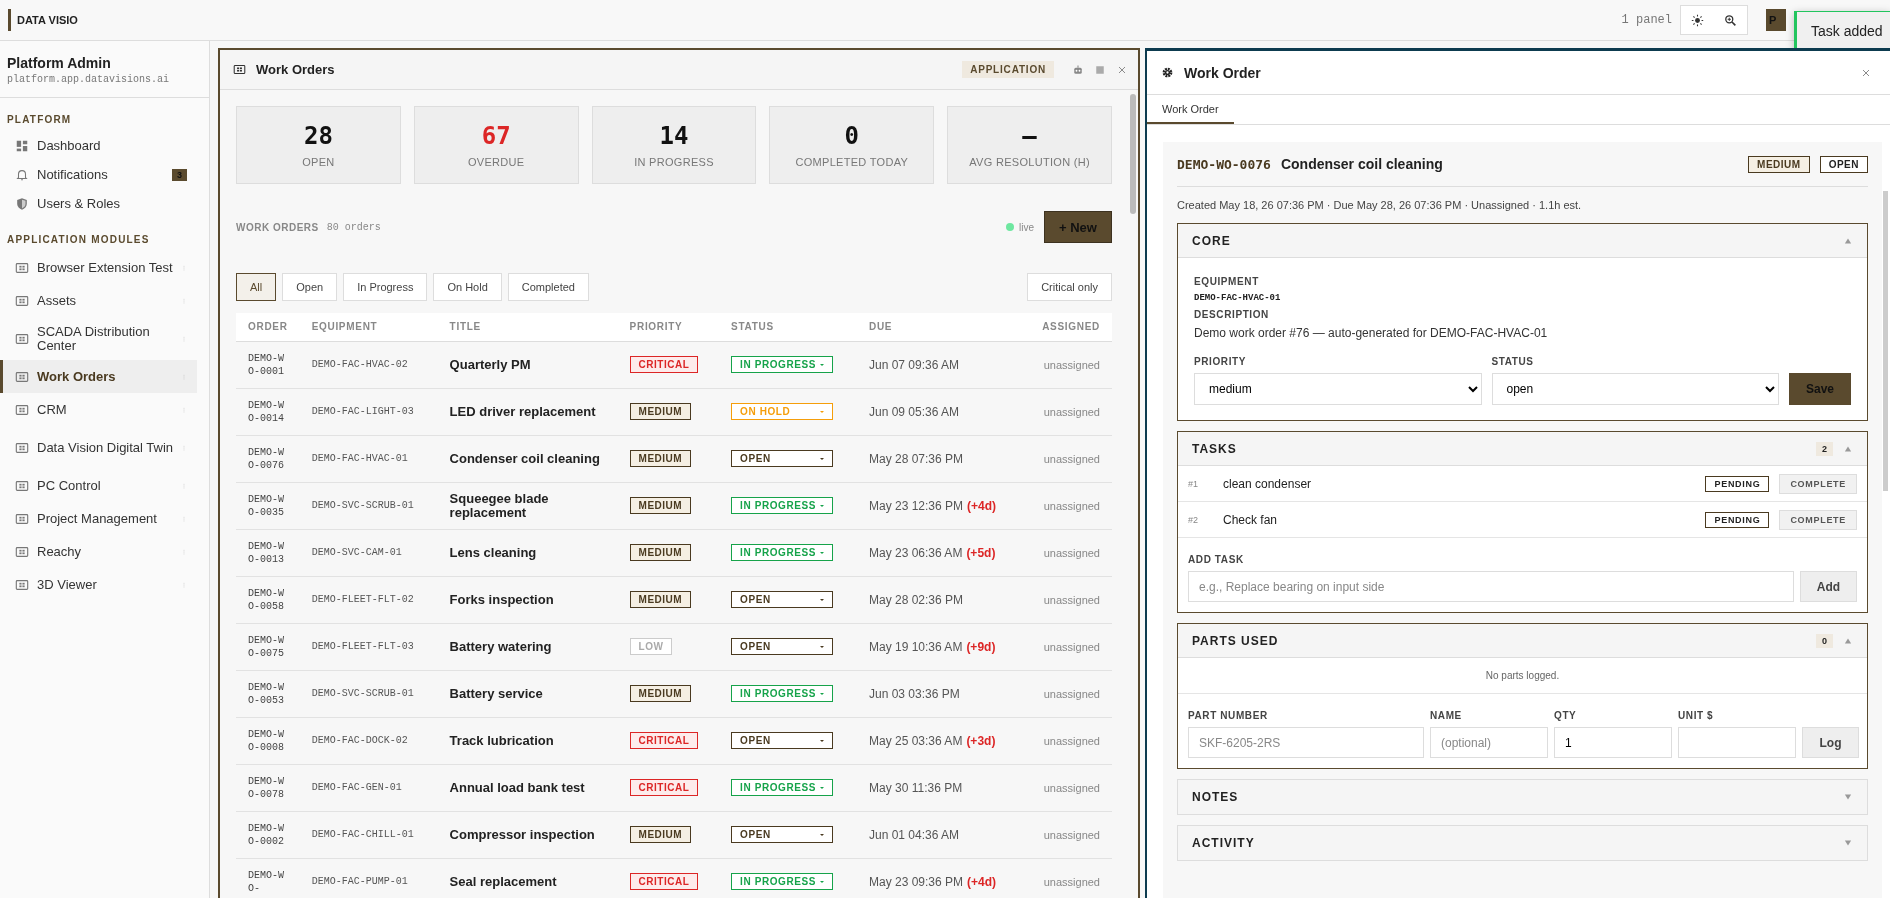 The image size is (1890, 898). What do you see at coordinates (368, 599) in the screenshot?
I see `table-cell: DEMO-FLEET-FLT-02` at bounding box center [368, 599].